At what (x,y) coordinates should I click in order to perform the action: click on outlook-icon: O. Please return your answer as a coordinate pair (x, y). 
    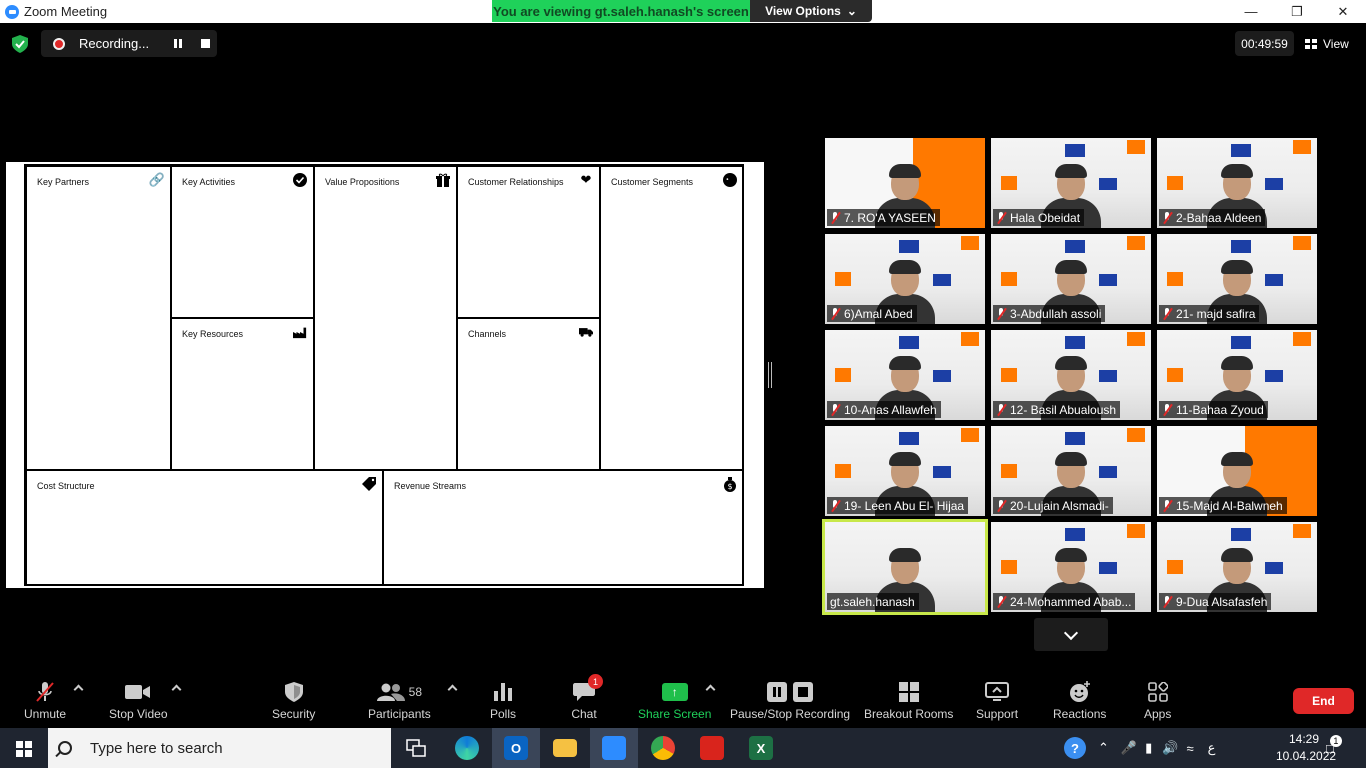
    Looking at the image, I should click on (516, 748).